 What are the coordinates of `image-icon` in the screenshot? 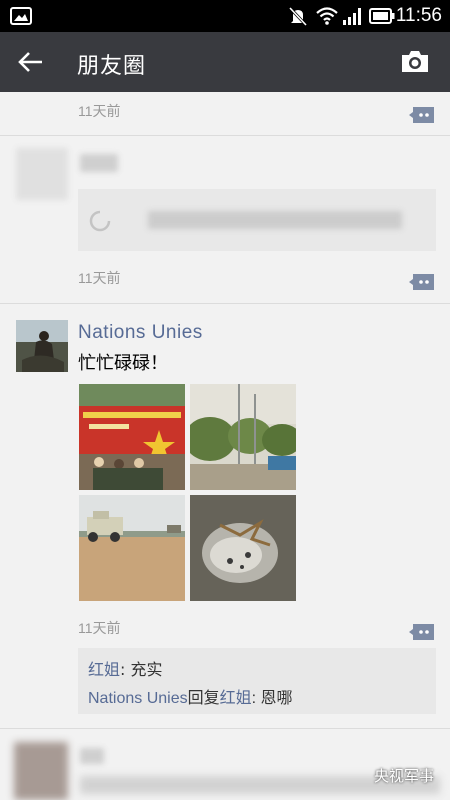 It's located at (21, 16).